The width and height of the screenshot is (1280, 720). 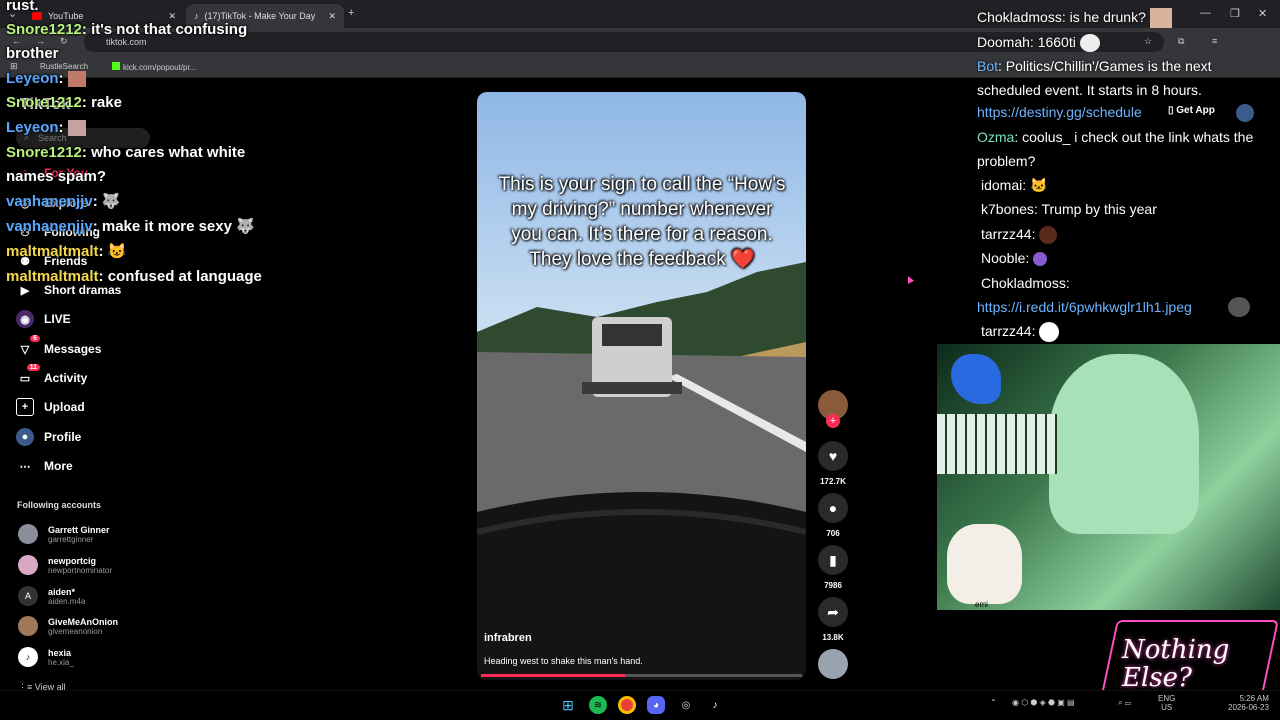 I want to click on chat-message: Snore1212: rake, so click(x=64, y=102).